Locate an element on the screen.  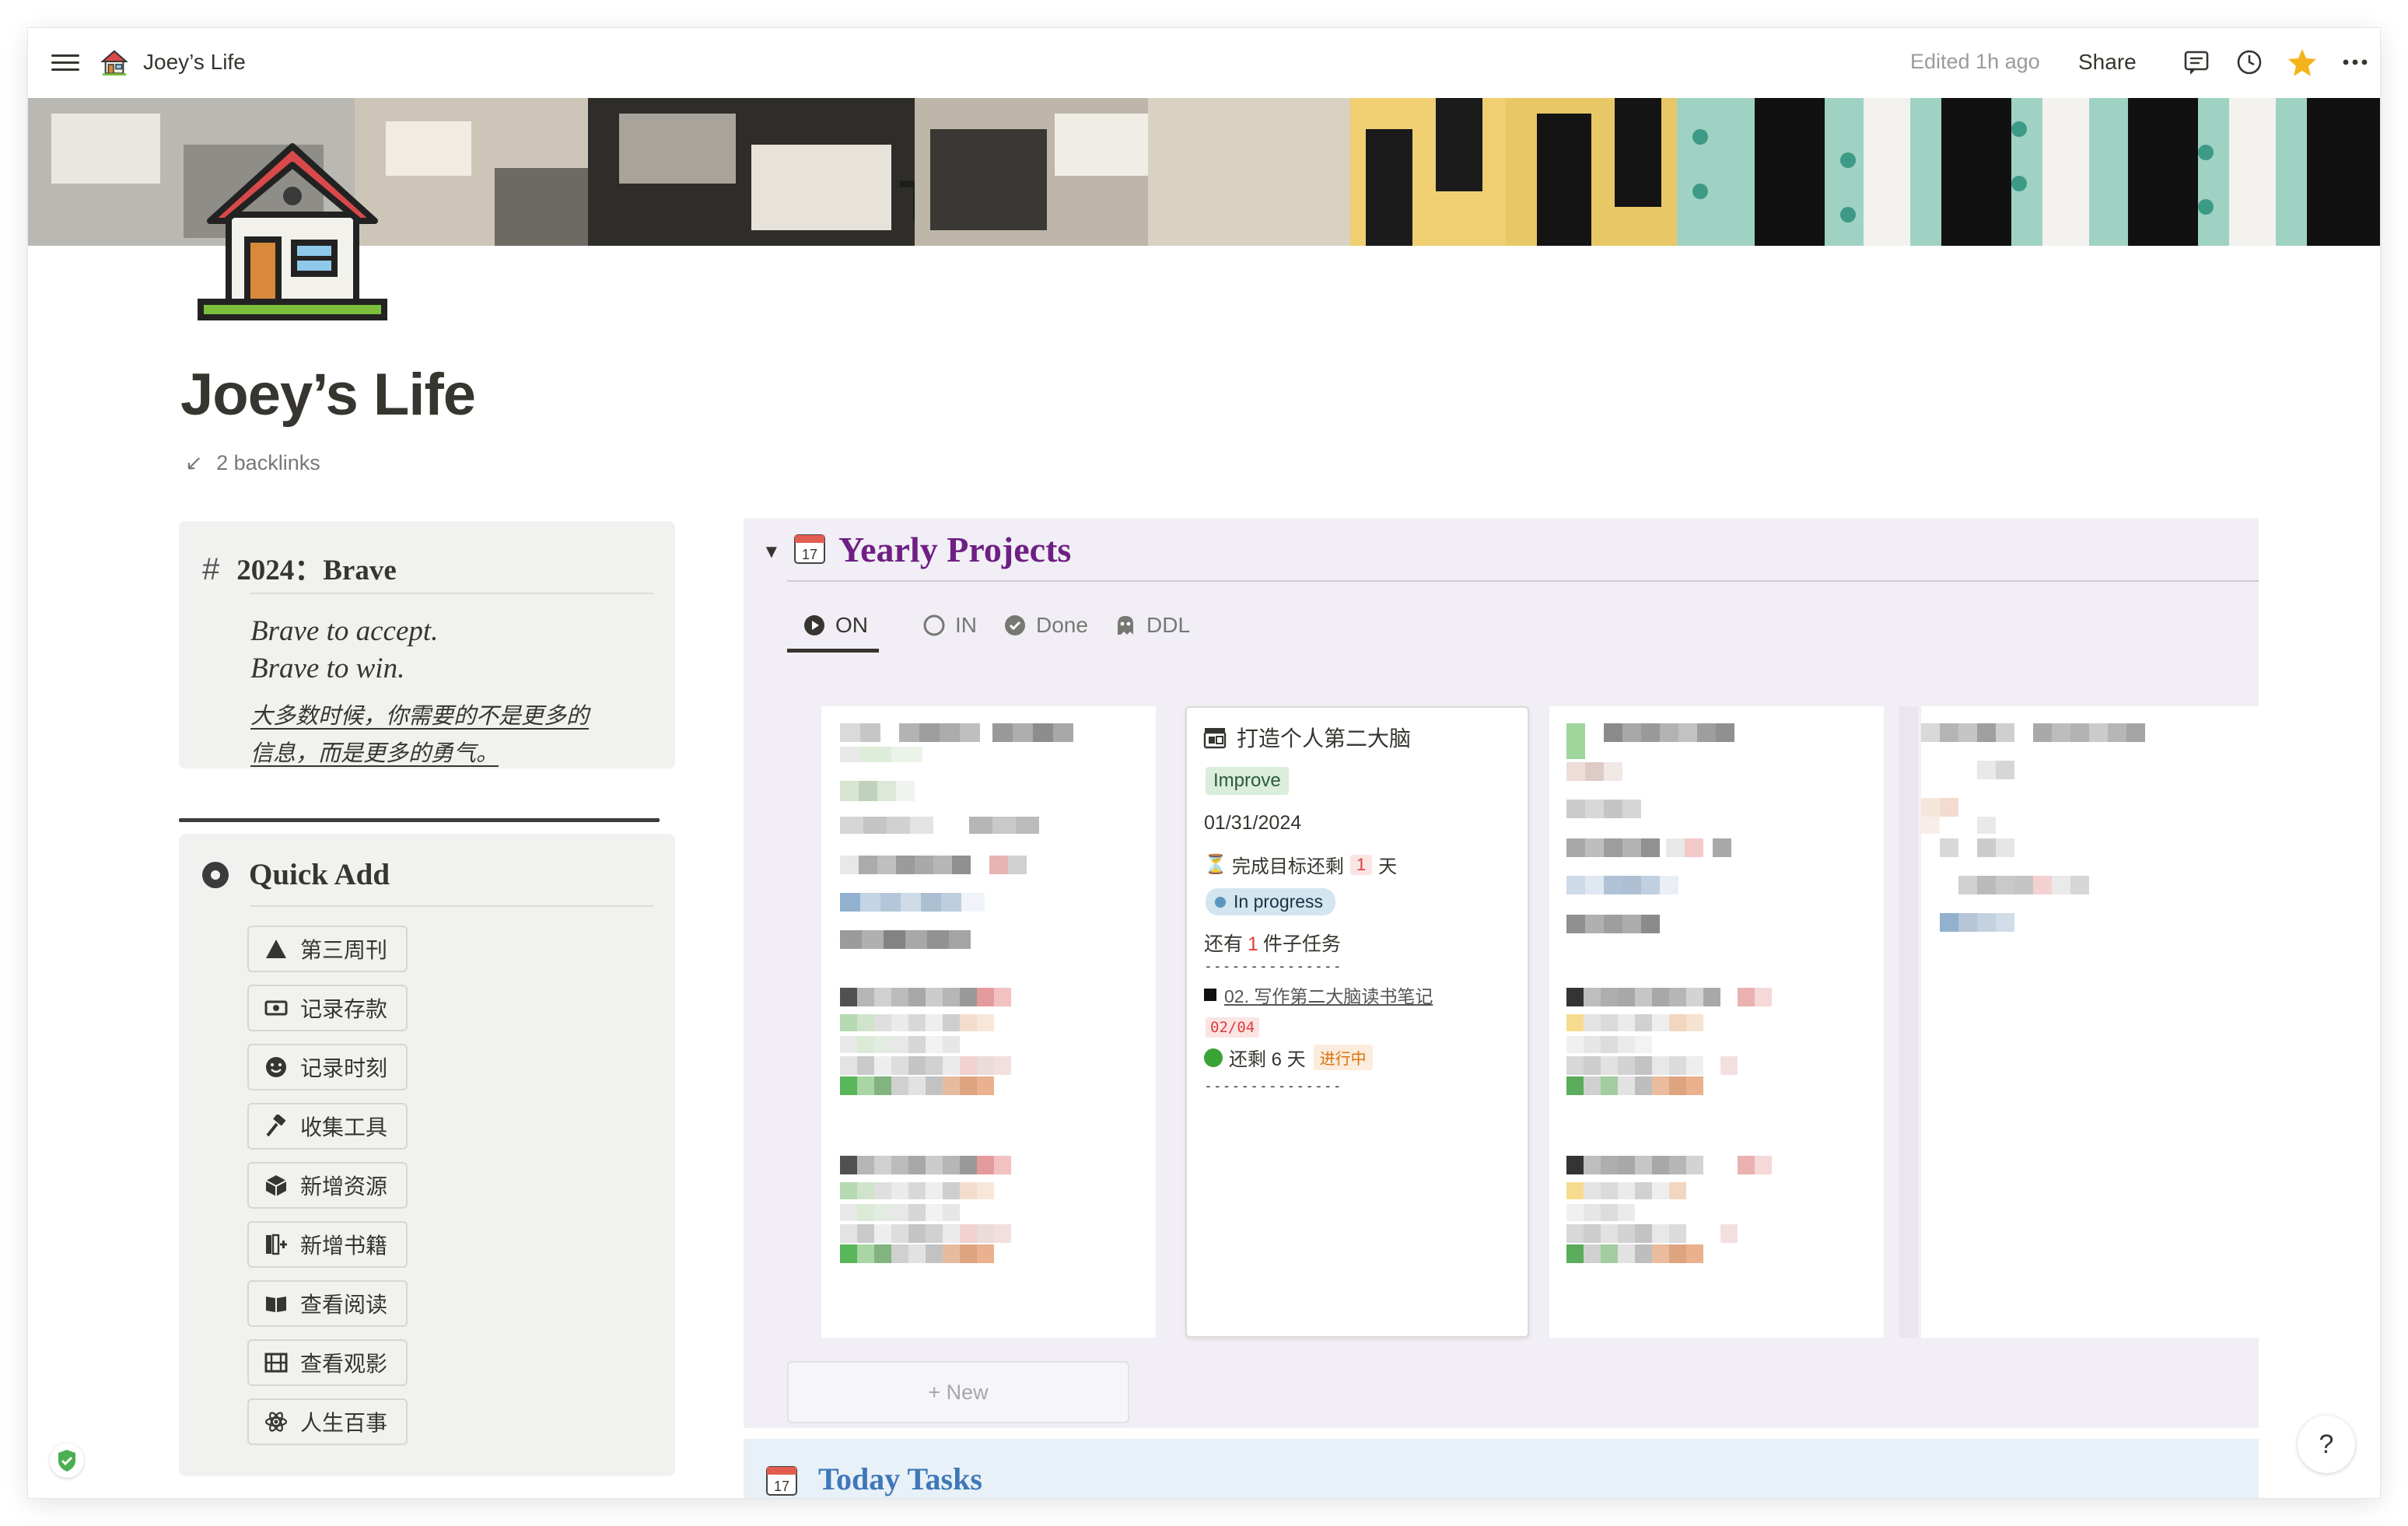
quick-add-button-label: 查看阅读 is located at coordinates (344, 1305).